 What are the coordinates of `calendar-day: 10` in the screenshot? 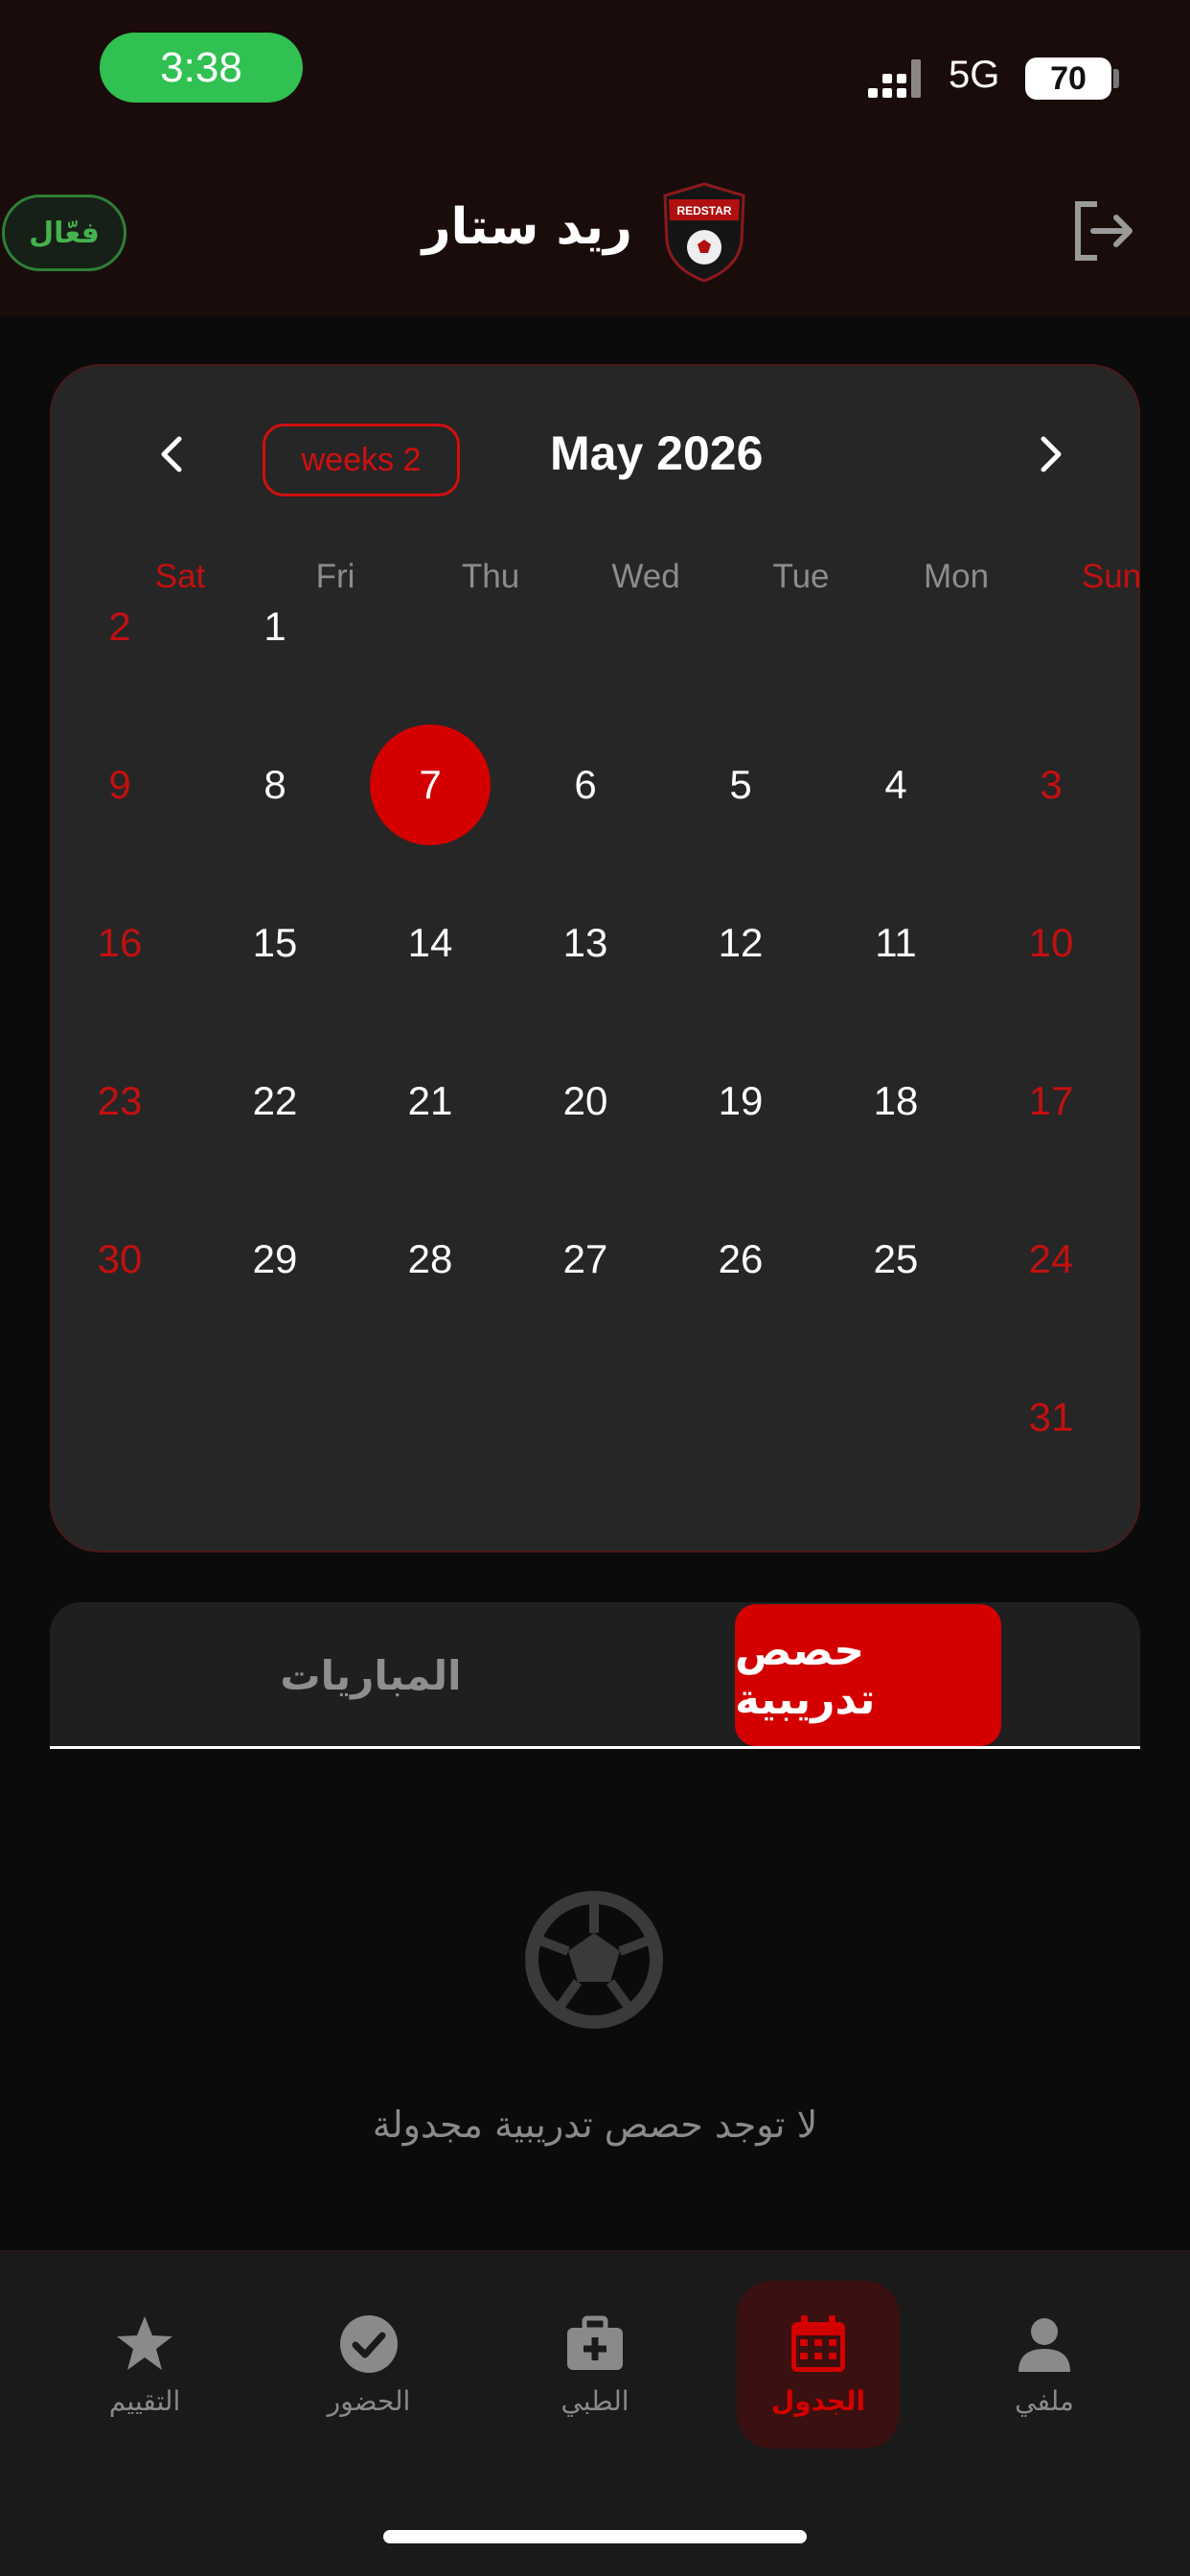 It's located at (1051, 943).